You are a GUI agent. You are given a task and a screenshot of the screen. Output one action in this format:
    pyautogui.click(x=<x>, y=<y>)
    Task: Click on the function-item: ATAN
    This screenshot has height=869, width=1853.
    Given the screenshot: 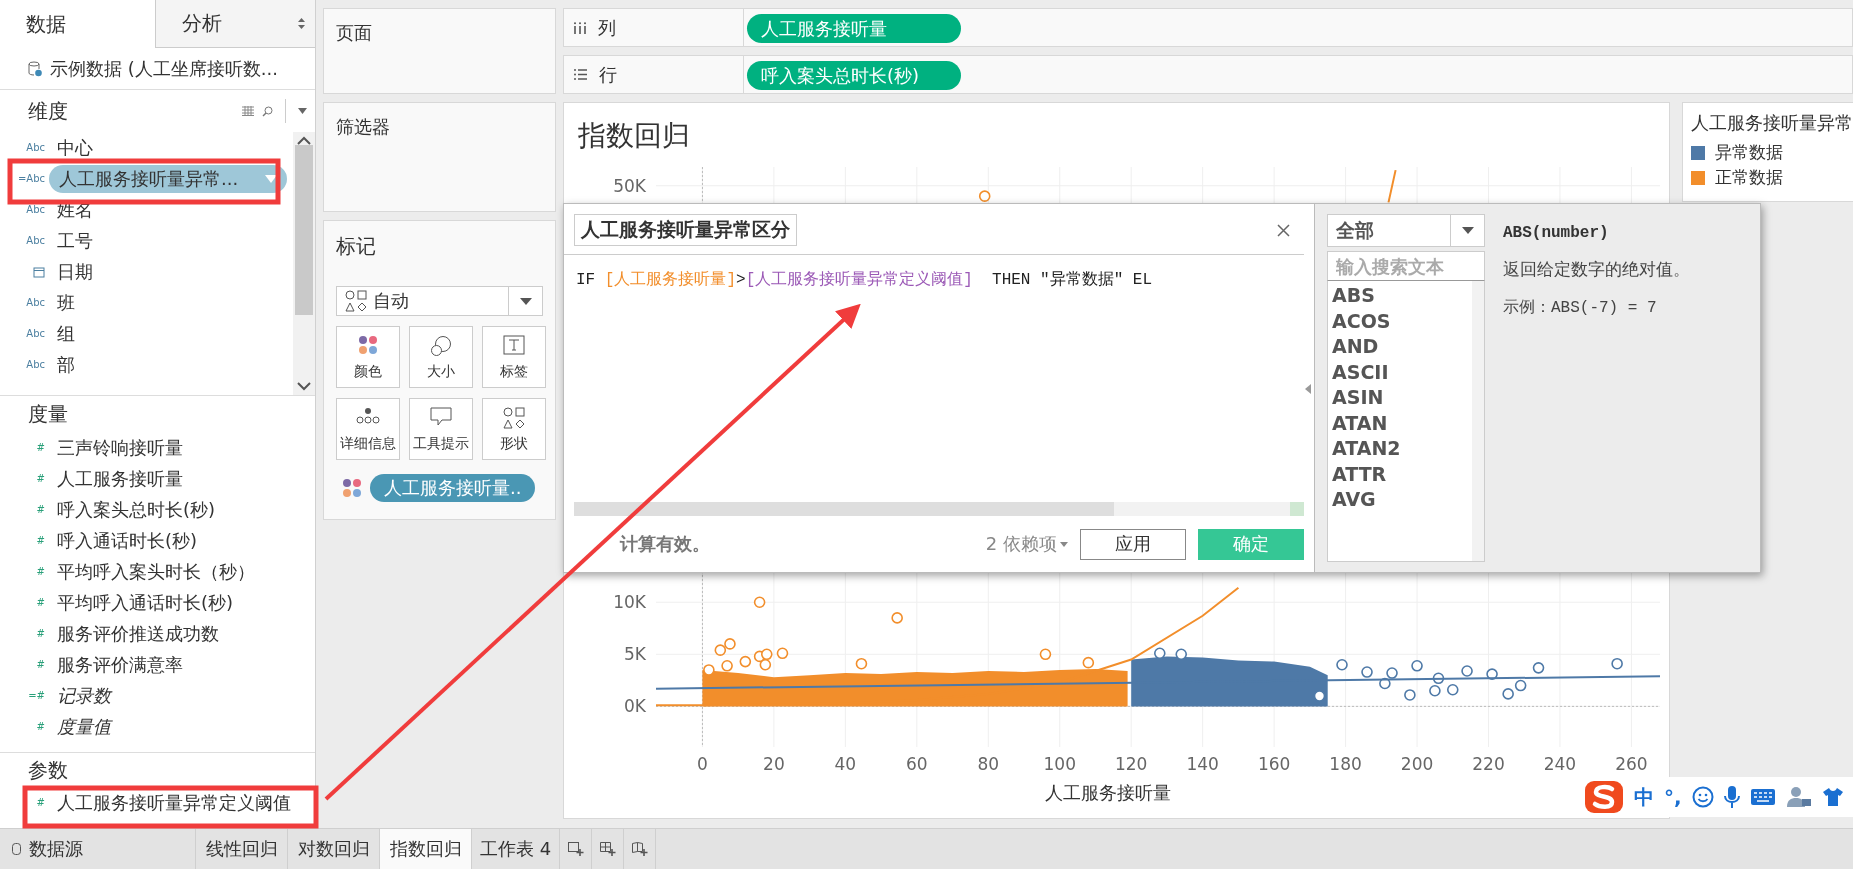 What is the action you would take?
    pyautogui.click(x=1402, y=423)
    